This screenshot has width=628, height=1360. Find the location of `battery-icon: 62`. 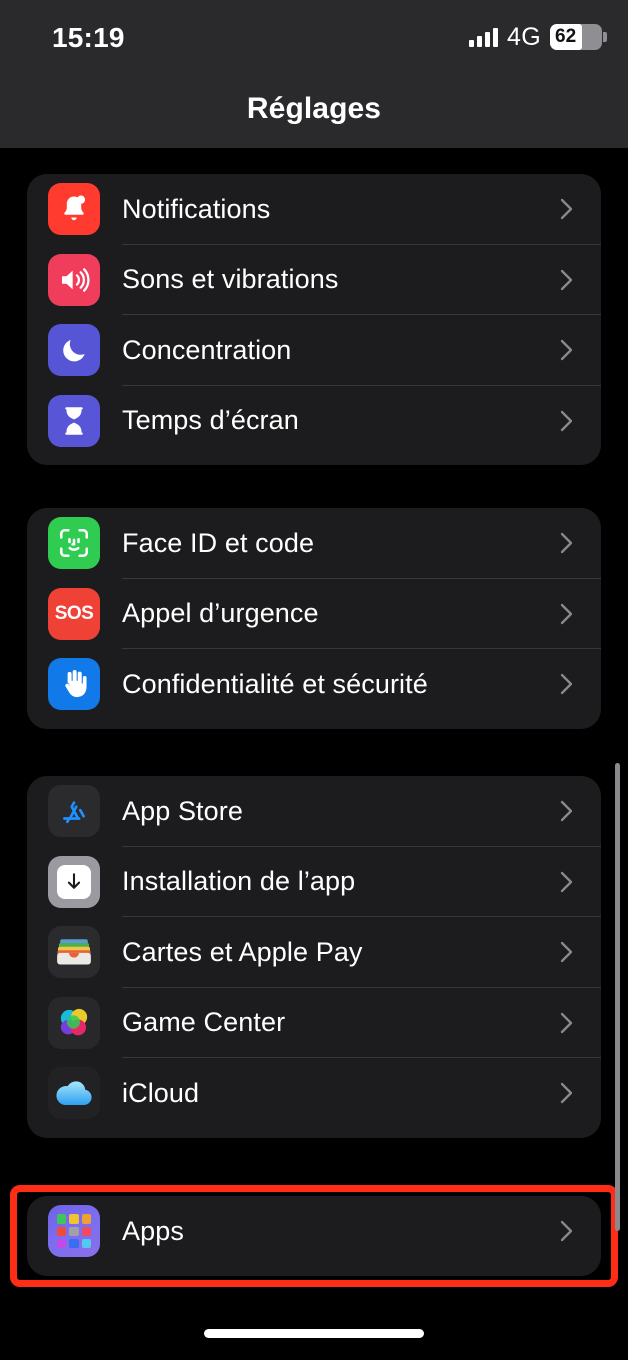

battery-icon: 62 is located at coordinates (578, 37).